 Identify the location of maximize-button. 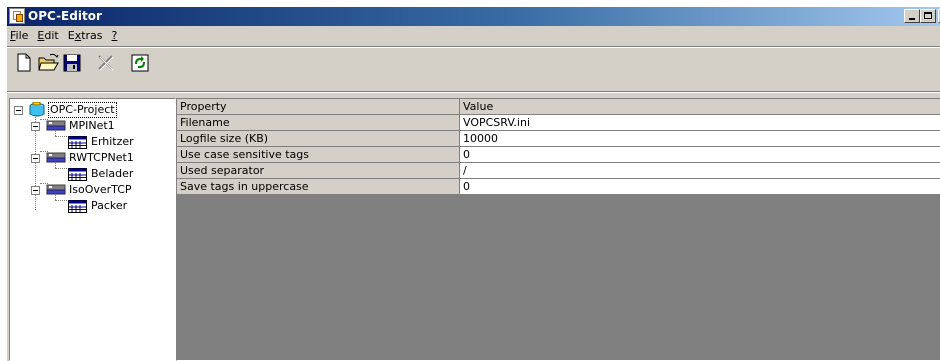
(928, 16).